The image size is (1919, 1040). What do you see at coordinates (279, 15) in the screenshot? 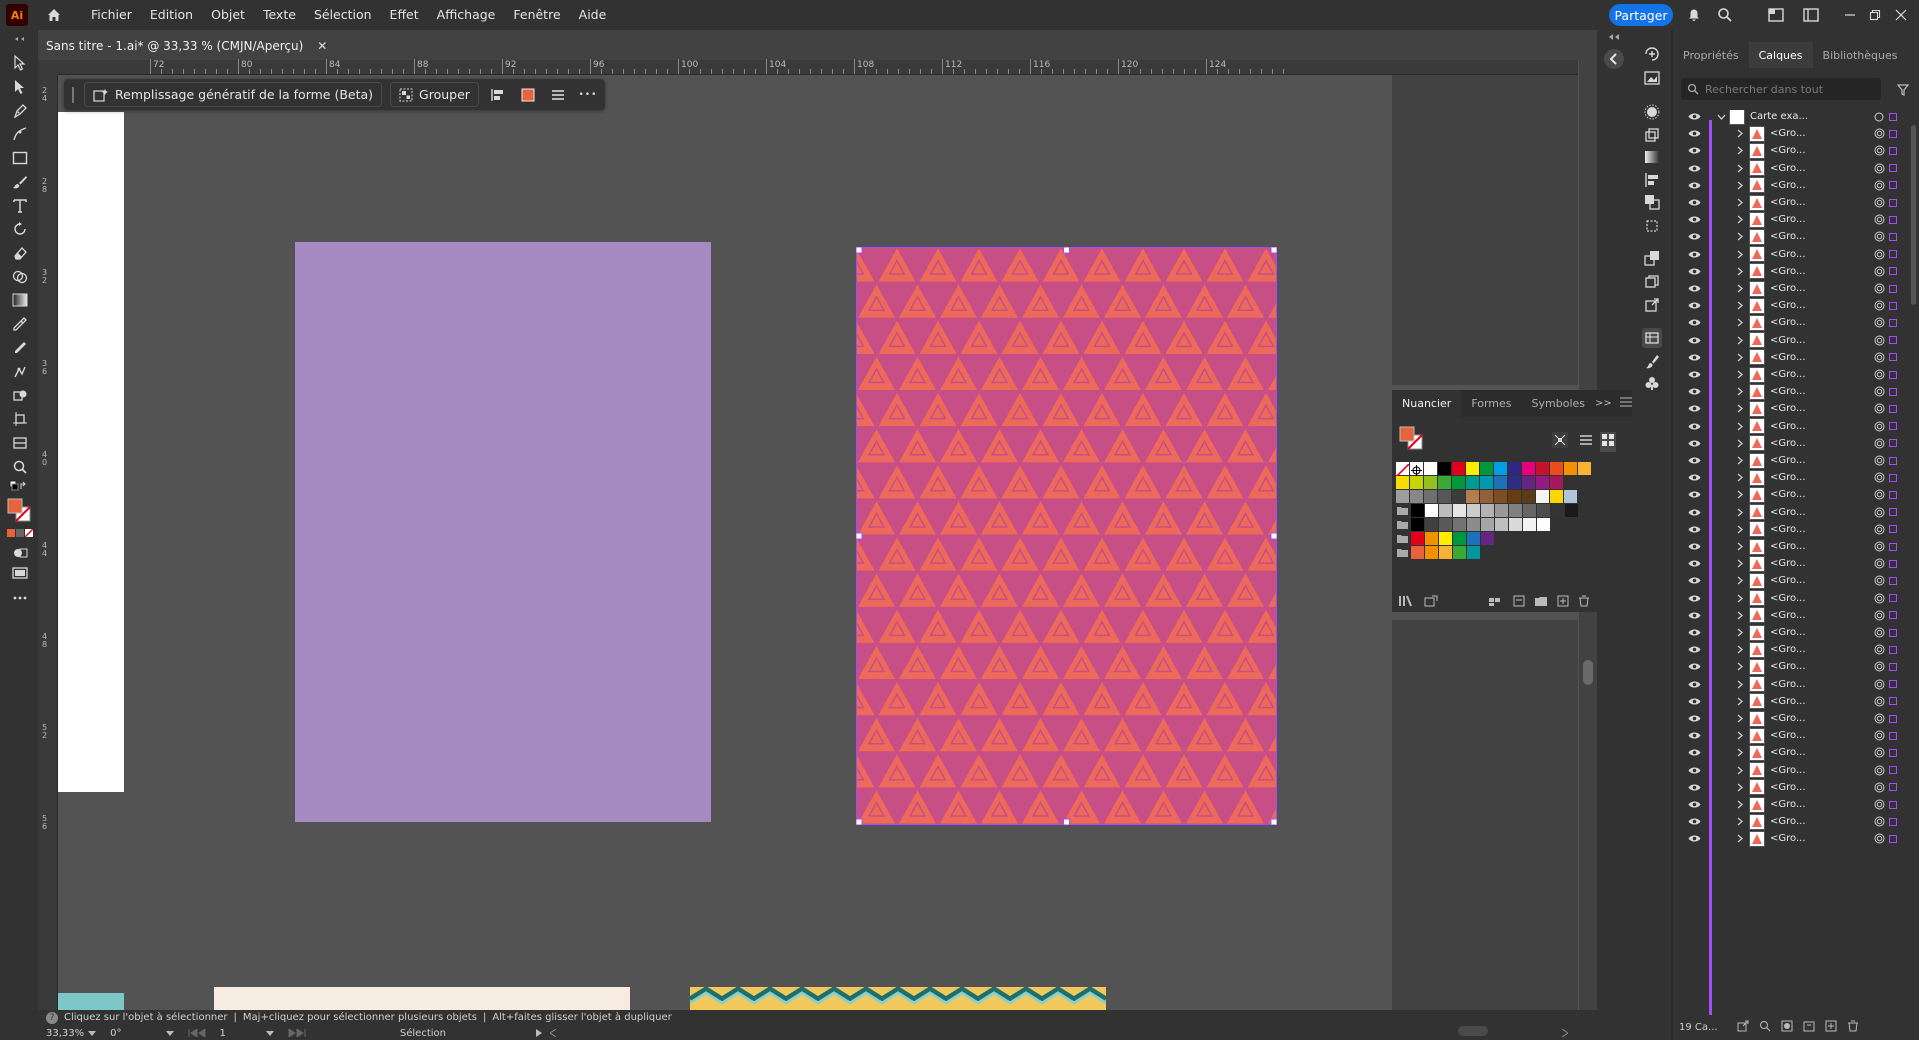
I see `menu-item: Texte` at bounding box center [279, 15].